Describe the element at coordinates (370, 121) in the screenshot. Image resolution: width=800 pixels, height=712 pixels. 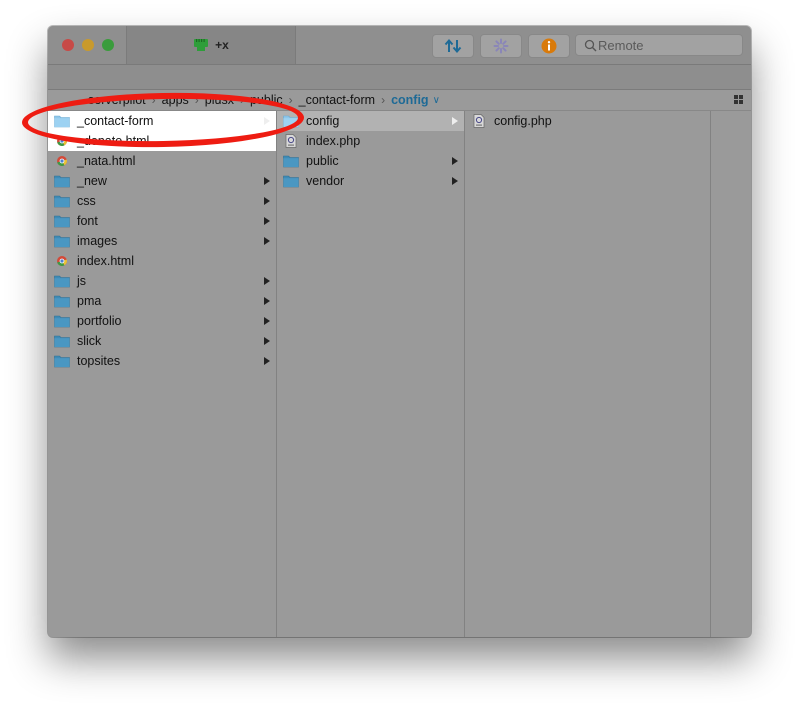
I see `folder-row: config` at that location.